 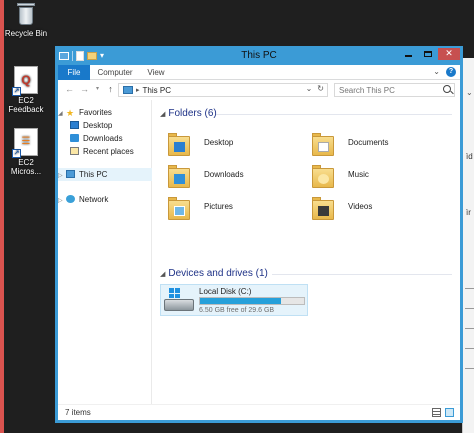 I want to click on nav-recent-places: Recent places, so click(x=105, y=151).